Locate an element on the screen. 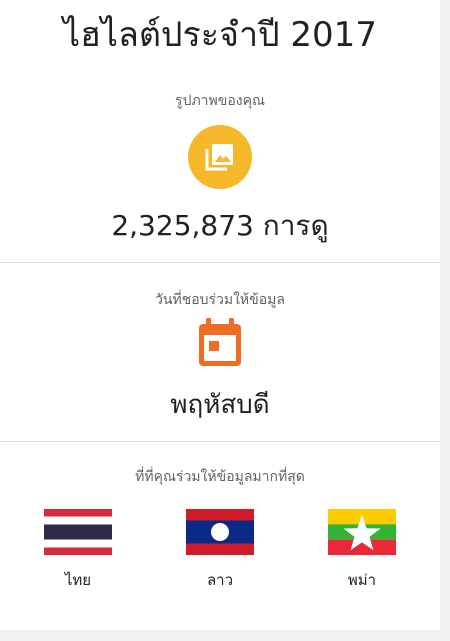 The height and width of the screenshot is (641, 450). country-thailand-label: ไทย is located at coordinates (78, 580).